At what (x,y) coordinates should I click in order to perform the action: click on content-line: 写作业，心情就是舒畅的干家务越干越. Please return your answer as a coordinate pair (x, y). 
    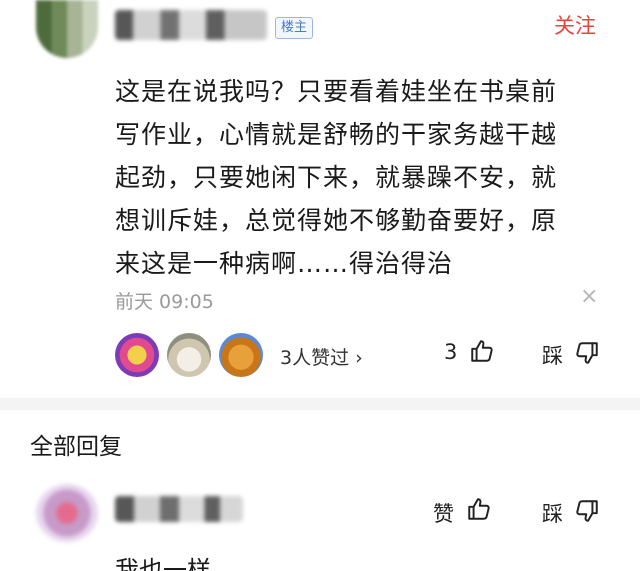
    Looking at the image, I should click on (336, 134).